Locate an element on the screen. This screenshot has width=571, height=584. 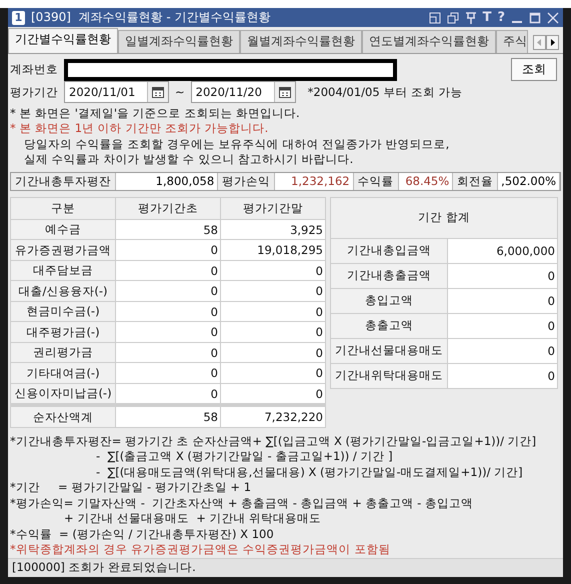
formula-line: *수익률 = (평가손익 / 기간내총투자평잔) X 100 is located at coordinates (142, 534).